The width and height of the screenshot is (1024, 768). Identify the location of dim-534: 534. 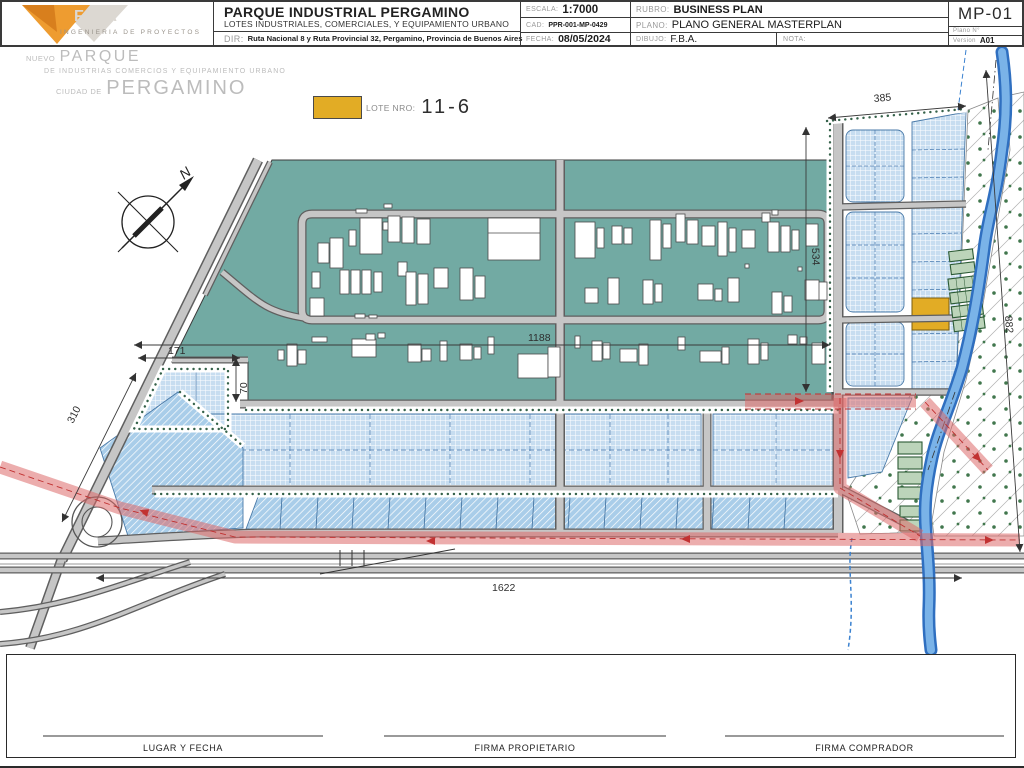
(815, 257).